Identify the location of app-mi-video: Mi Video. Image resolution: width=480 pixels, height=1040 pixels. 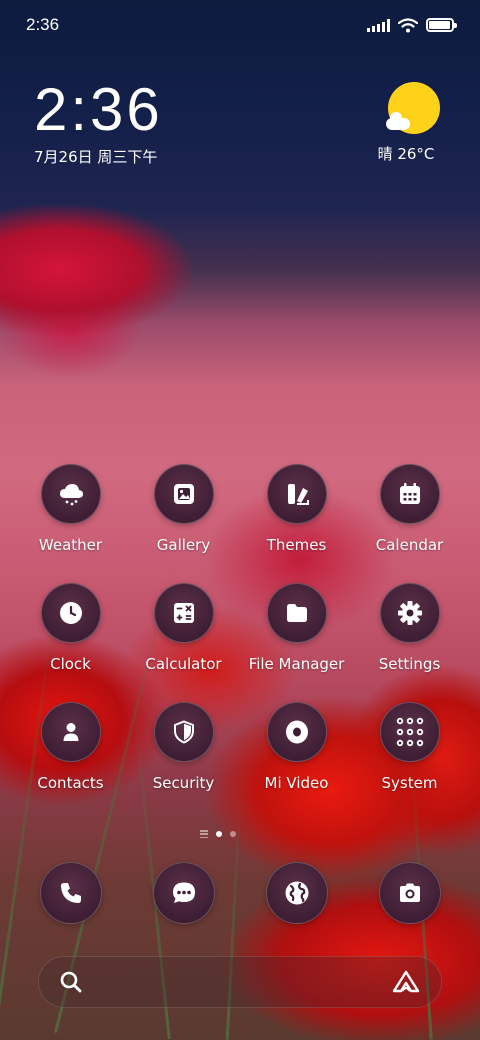
(296, 747).